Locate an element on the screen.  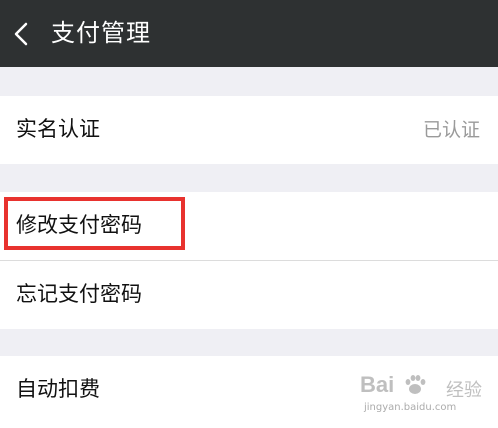
page-title: 支付管理 is located at coordinates (101, 33).